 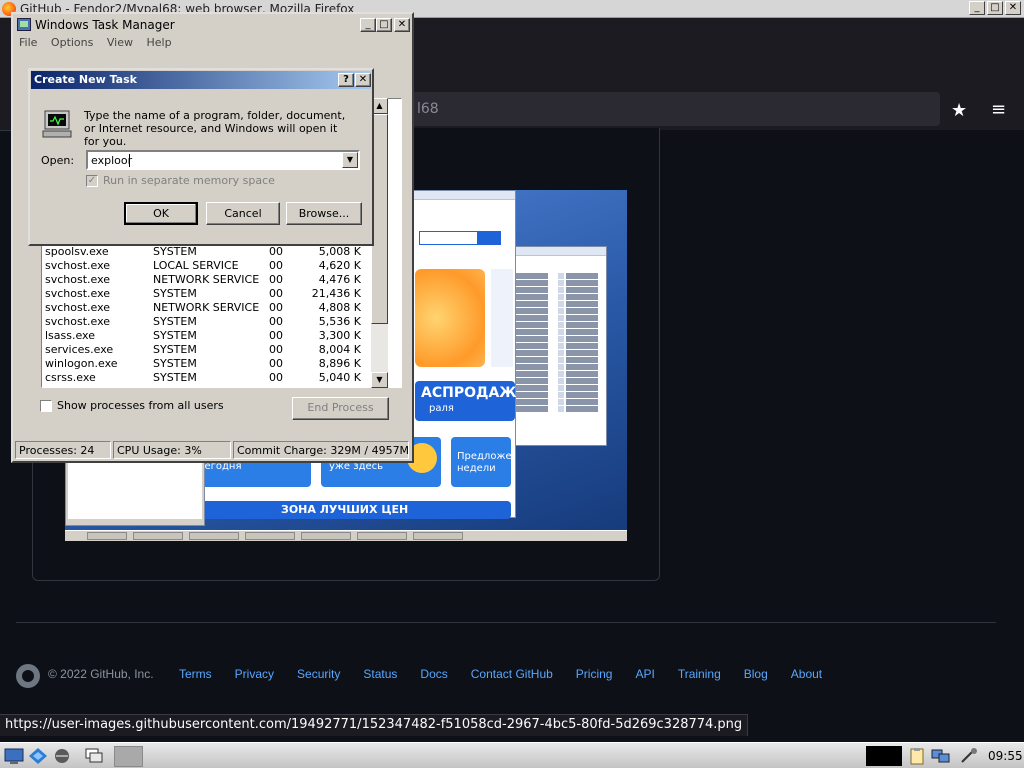 What do you see at coordinates (339, 279) in the screenshot?
I see `process-memory: 4,476 K` at bounding box center [339, 279].